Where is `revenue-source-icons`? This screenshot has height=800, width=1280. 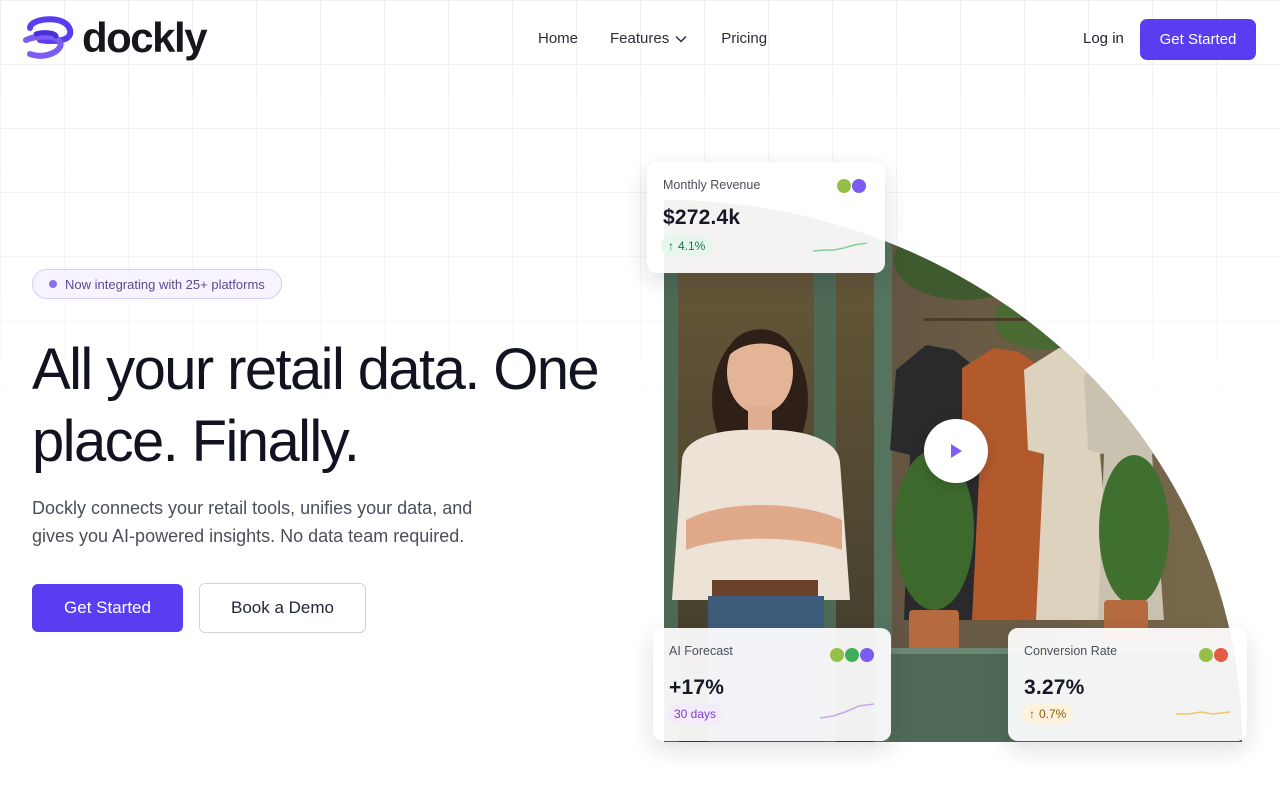
revenue-source-icons is located at coordinates (851, 186).